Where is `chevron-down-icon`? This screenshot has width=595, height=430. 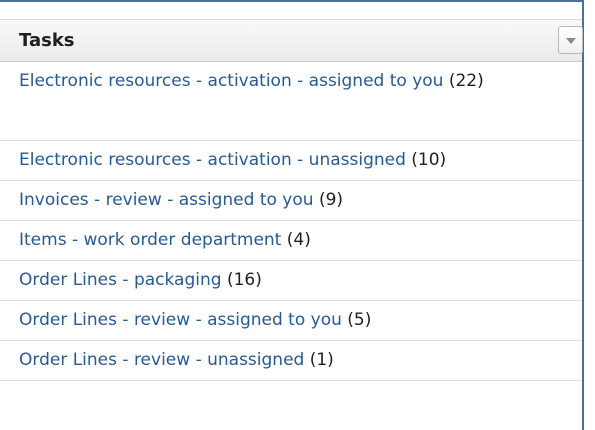 chevron-down-icon is located at coordinates (571, 41).